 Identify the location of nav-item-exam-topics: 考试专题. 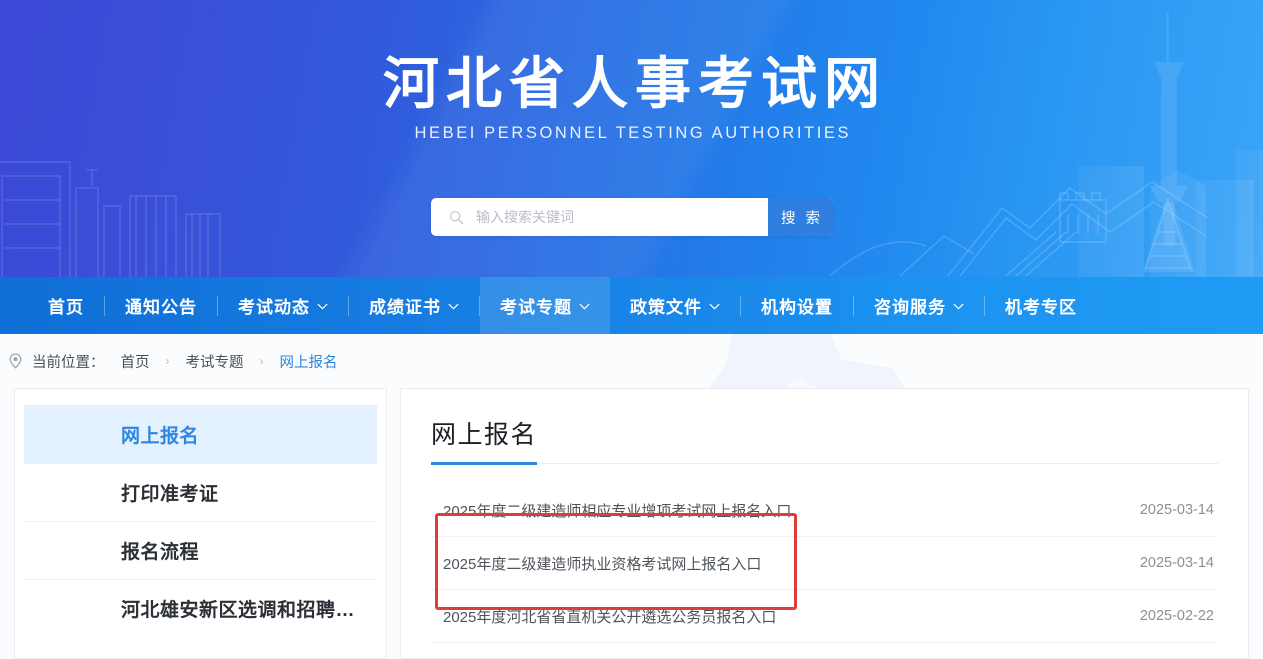
(545, 305).